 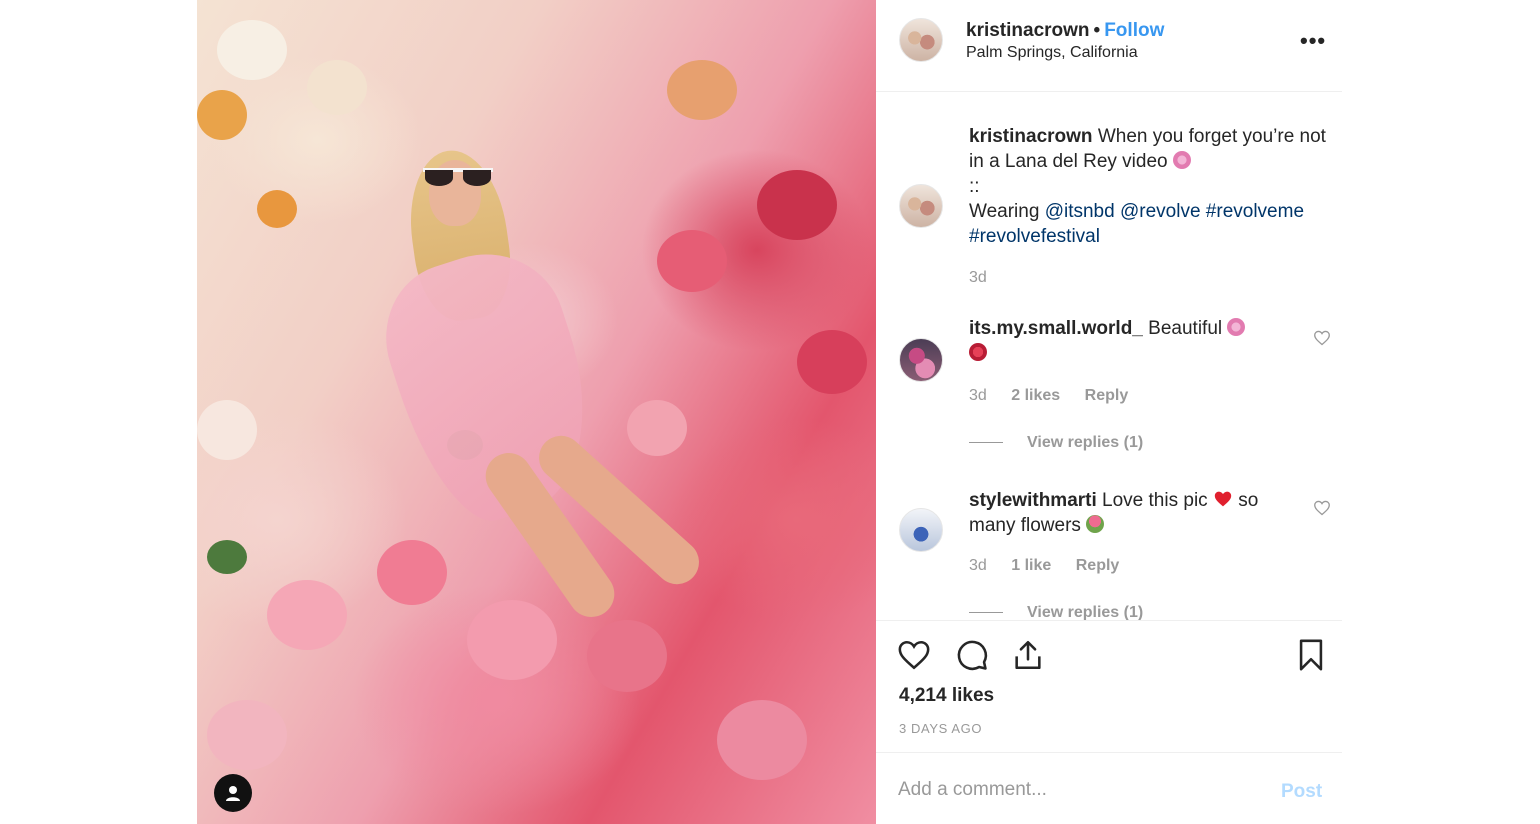 What do you see at coordinates (1028, 655) in the screenshot?
I see `share-upload-icon` at bounding box center [1028, 655].